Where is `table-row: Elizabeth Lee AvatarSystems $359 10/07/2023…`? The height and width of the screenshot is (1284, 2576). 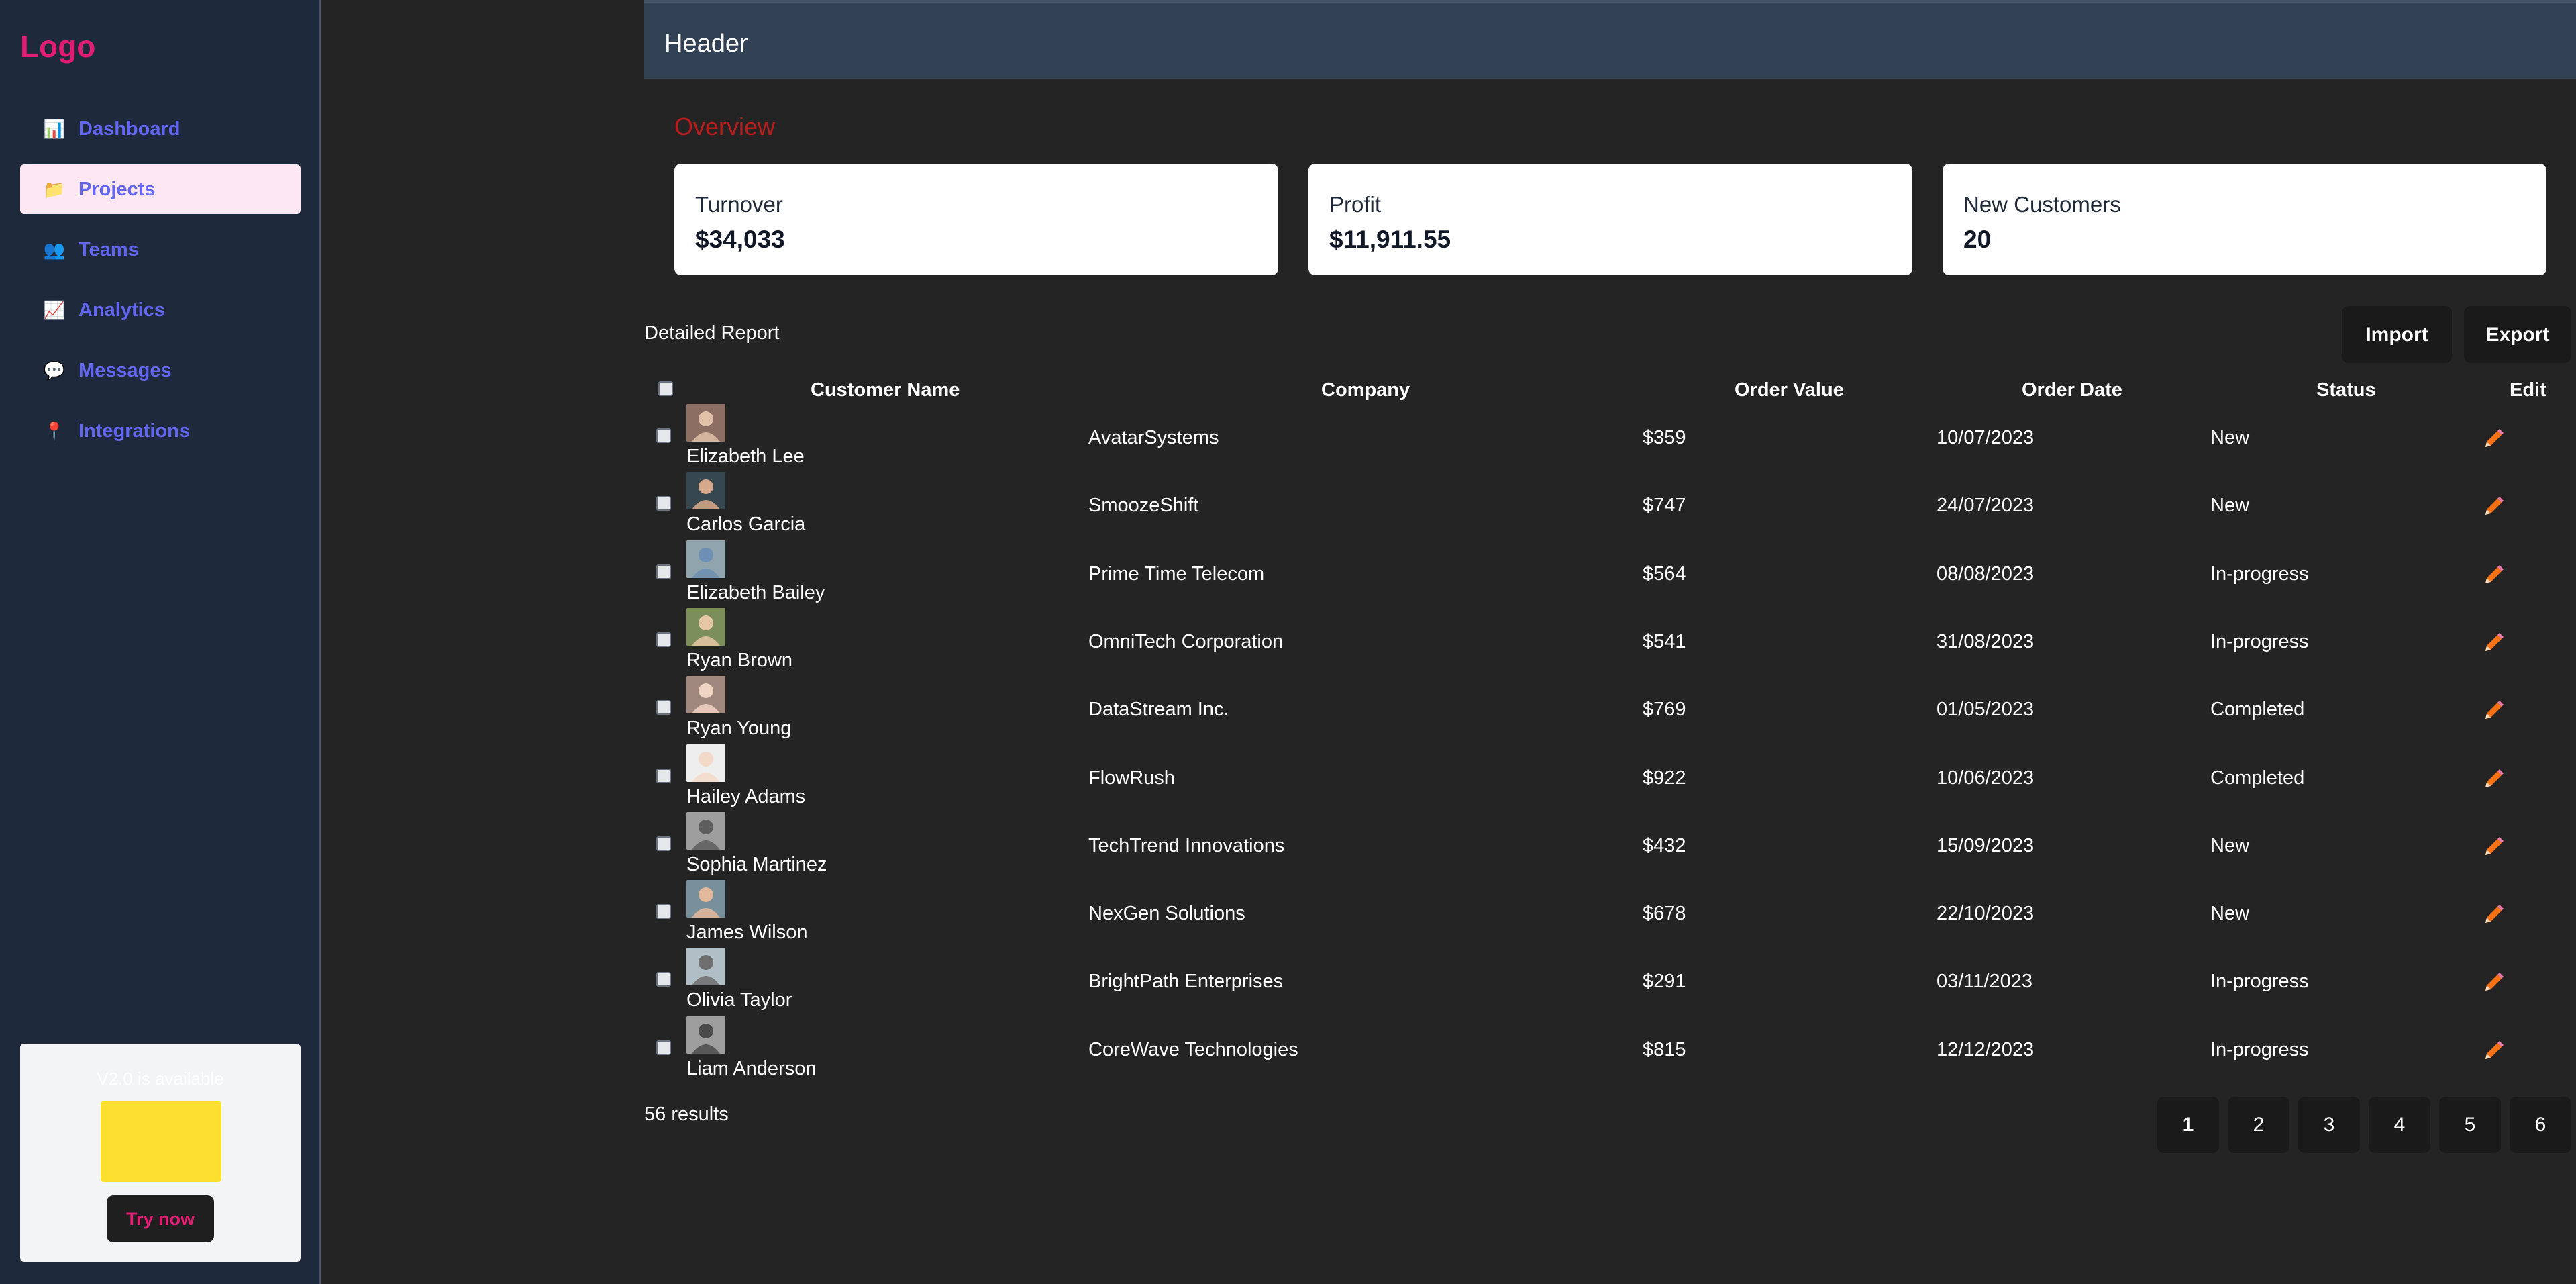
table-row: Elizabeth Lee AvatarSystems $359 10/07/2023… is located at coordinates (1610, 438).